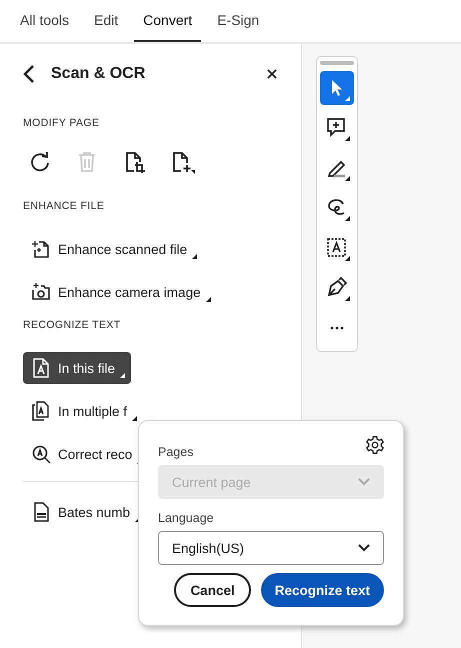  What do you see at coordinates (41, 249) in the screenshot?
I see `sparkle-page-icon` at bounding box center [41, 249].